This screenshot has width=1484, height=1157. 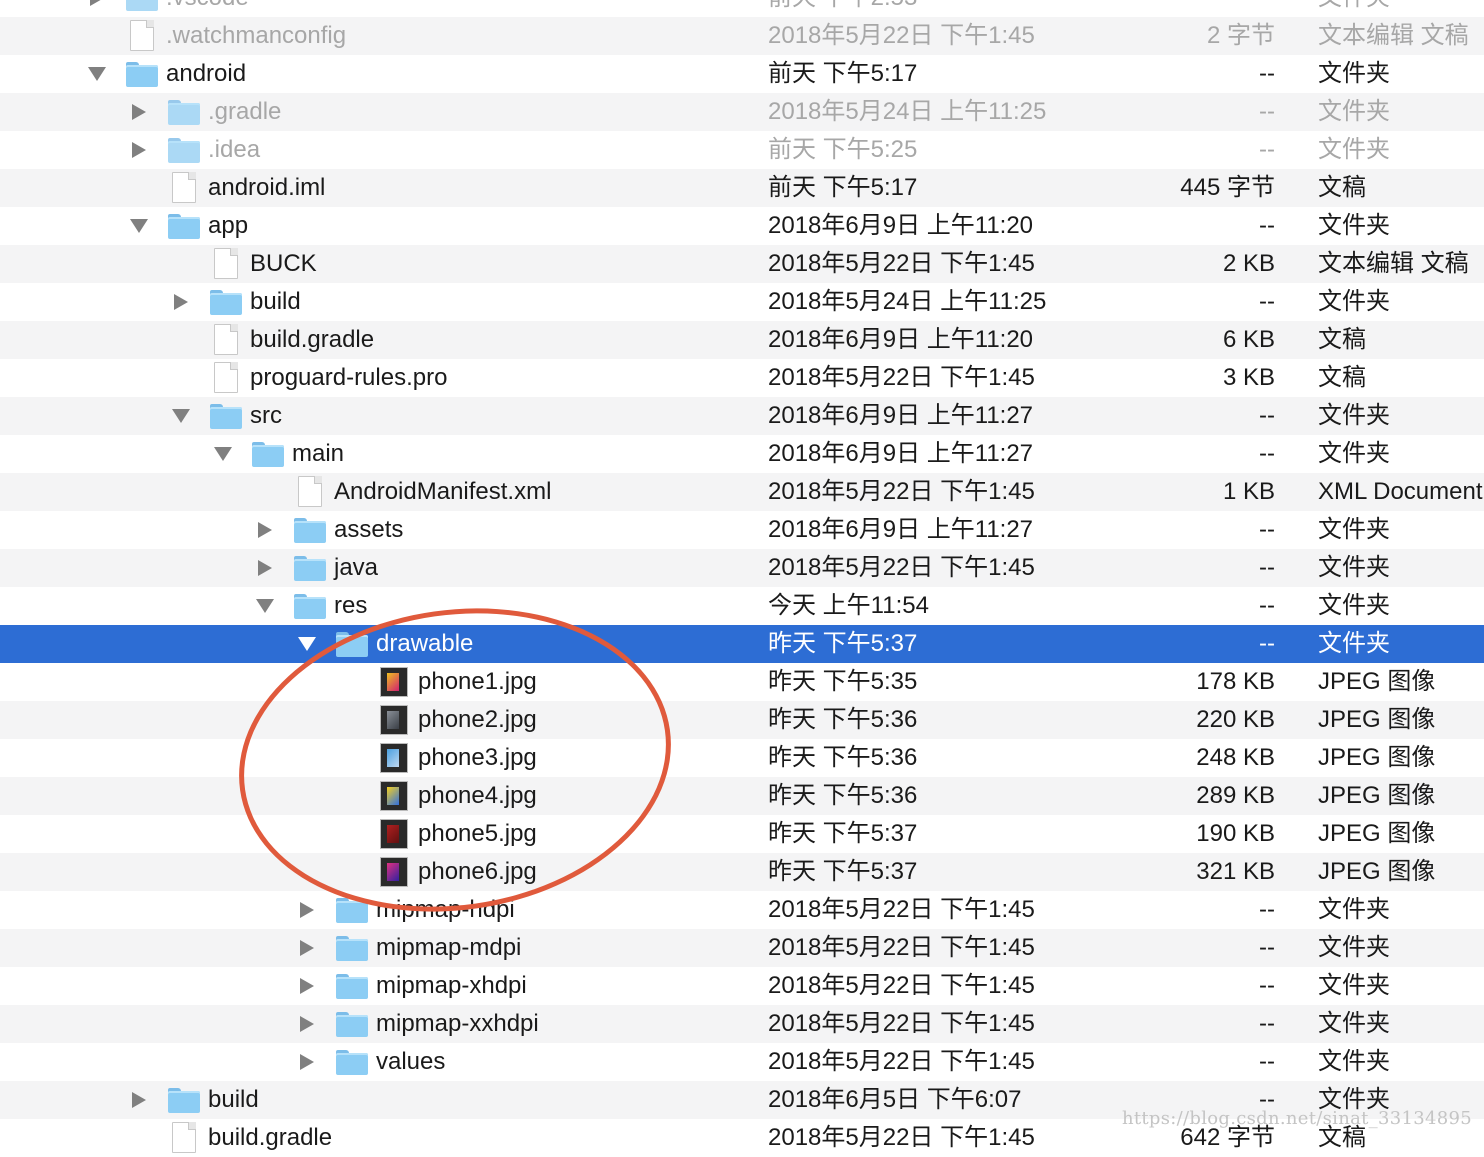 I want to click on date-modified: 2018年6月9日 上午11:27, so click(x=901, y=415).